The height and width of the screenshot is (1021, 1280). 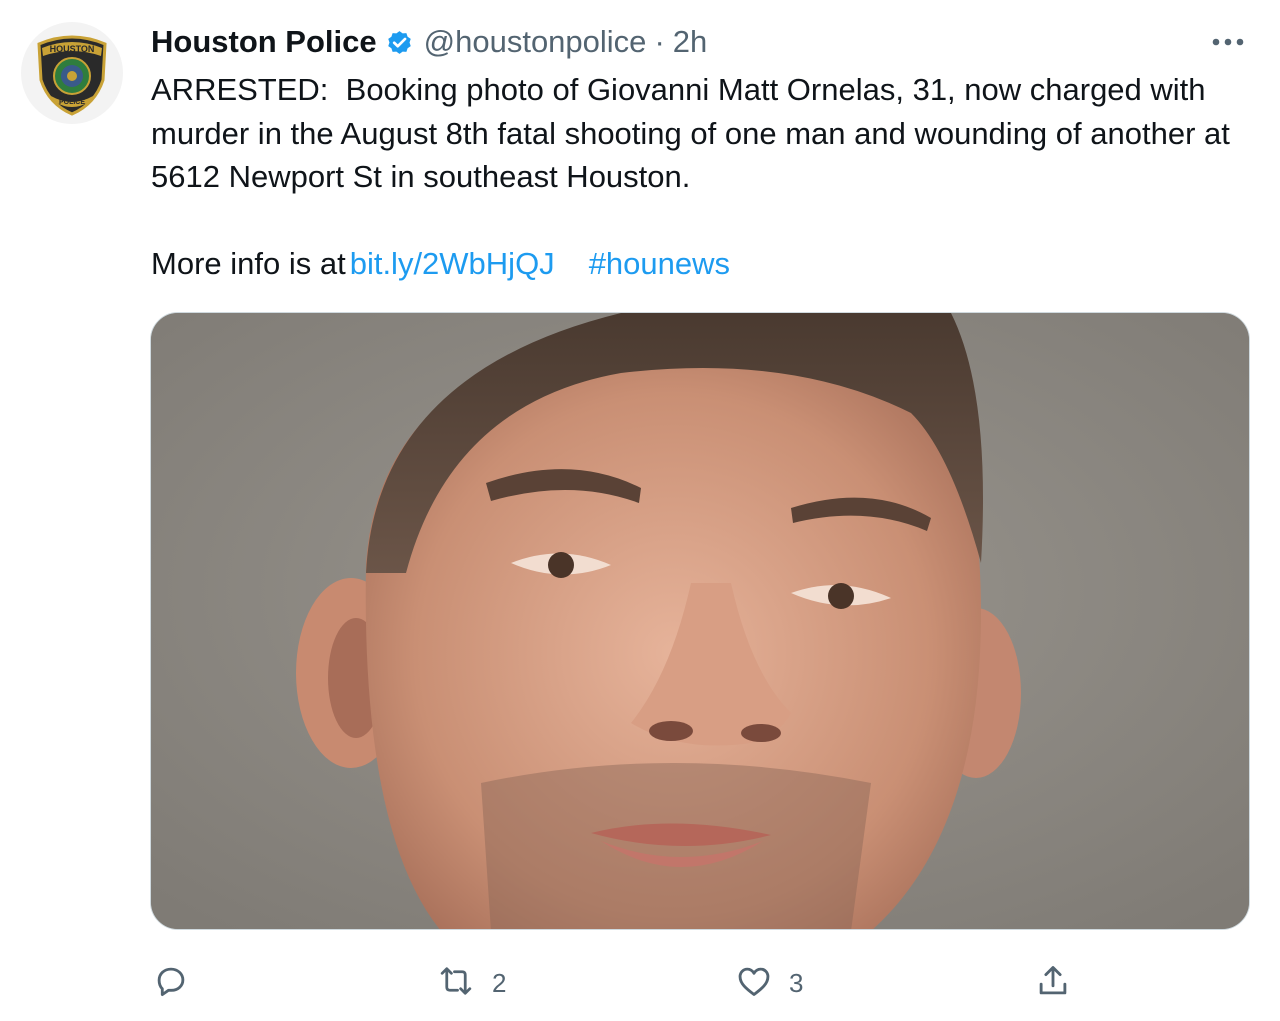 What do you see at coordinates (72, 49) in the screenshot?
I see `svg-text: HOUSTON` at bounding box center [72, 49].